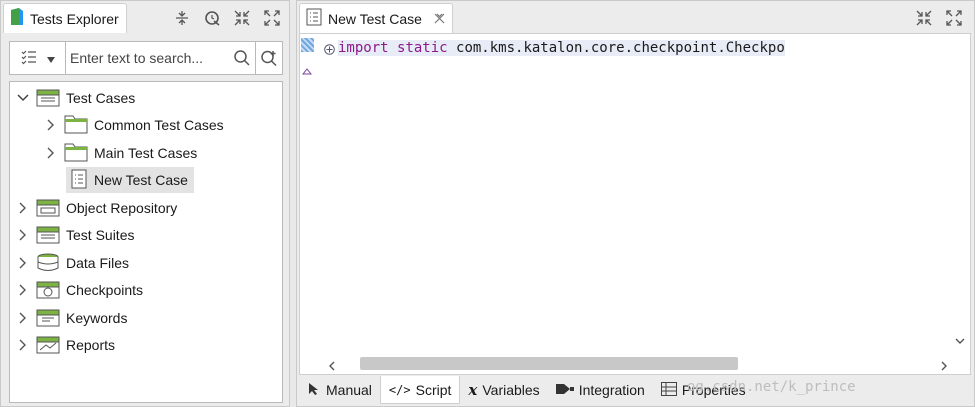 This screenshot has height=407, width=975. What do you see at coordinates (307, 70) in the screenshot?
I see `gutter-collapse-icon` at bounding box center [307, 70].